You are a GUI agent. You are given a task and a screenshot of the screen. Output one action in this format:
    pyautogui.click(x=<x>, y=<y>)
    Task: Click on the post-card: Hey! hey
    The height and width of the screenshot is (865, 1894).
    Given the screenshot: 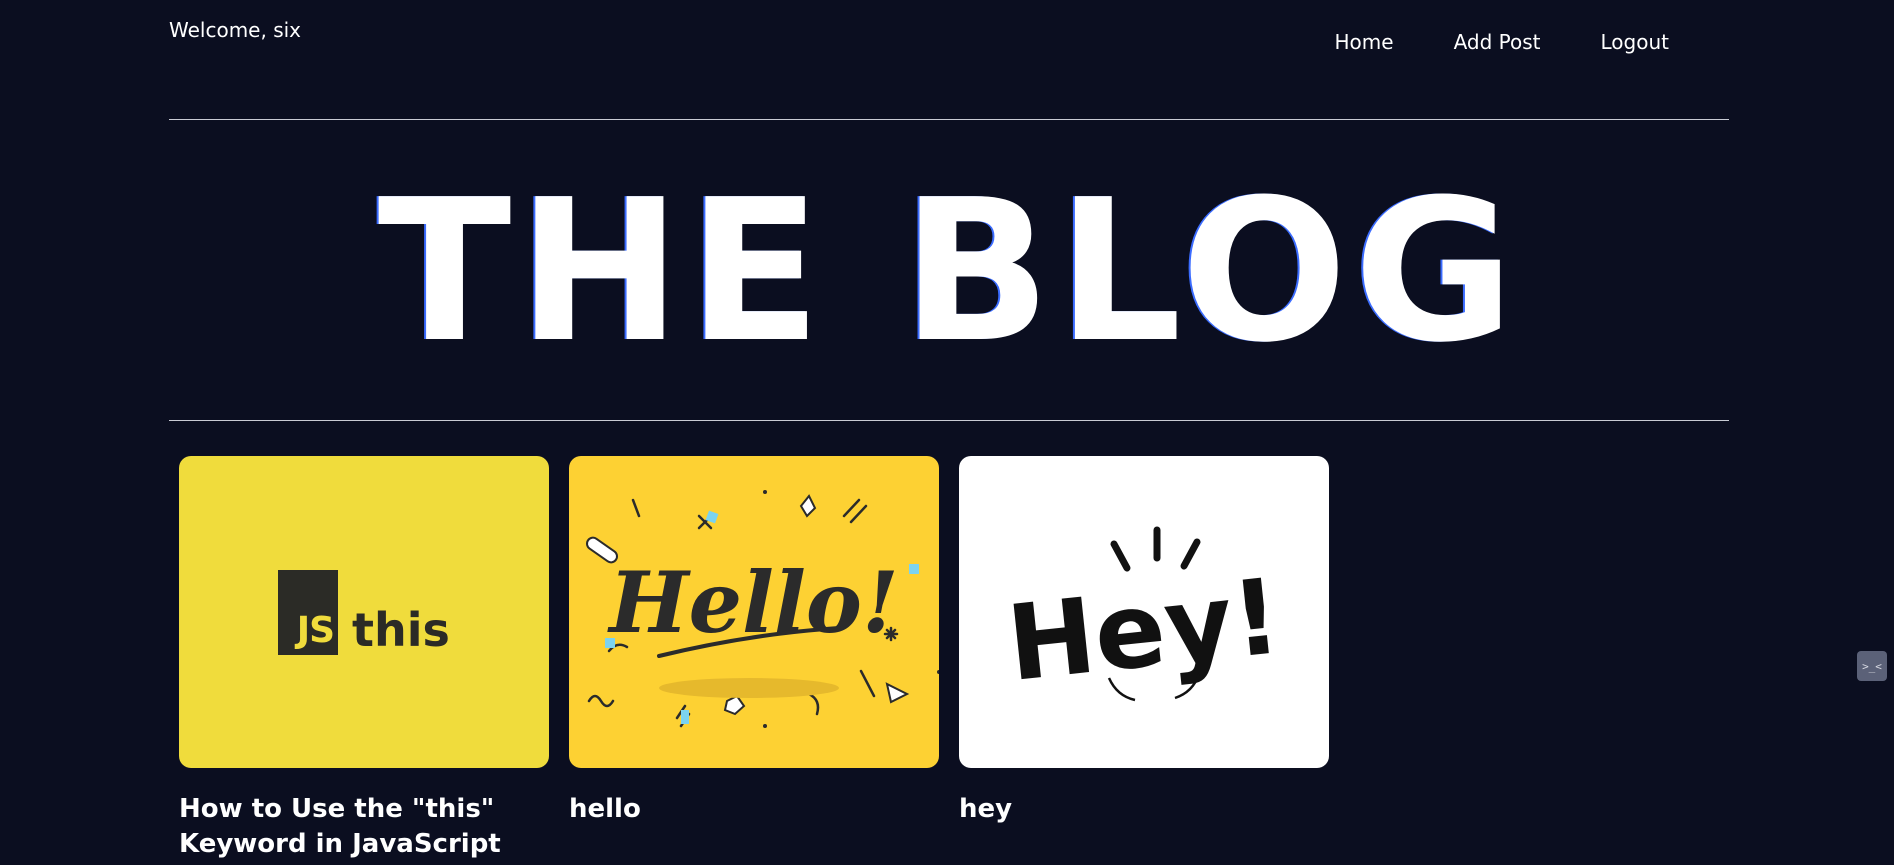 What is the action you would take?
    pyautogui.click(x=1144, y=659)
    